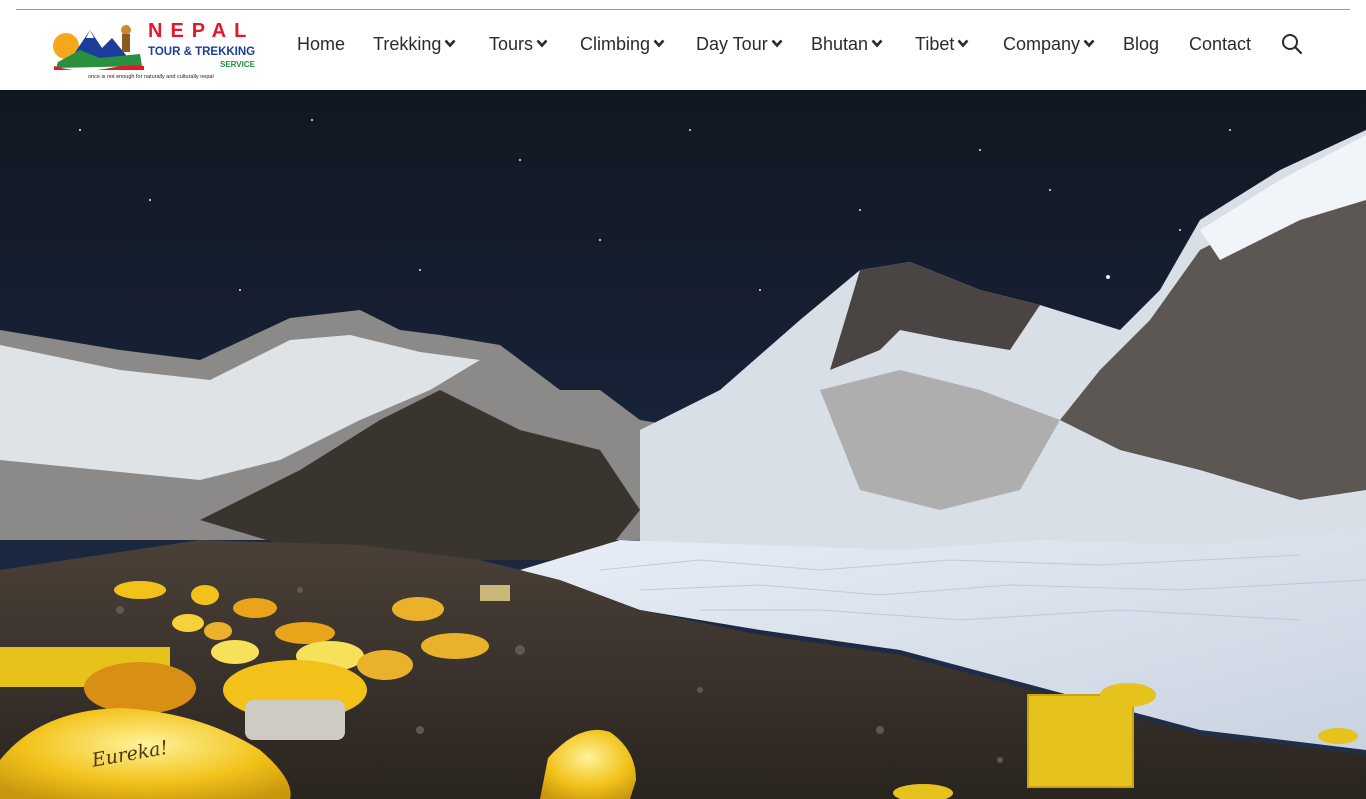 The width and height of the screenshot is (1366, 799). What do you see at coordinates (201, 31) in the screenshot?
I see `logo-brand: NEPAL` at bounding box center [201, 31].